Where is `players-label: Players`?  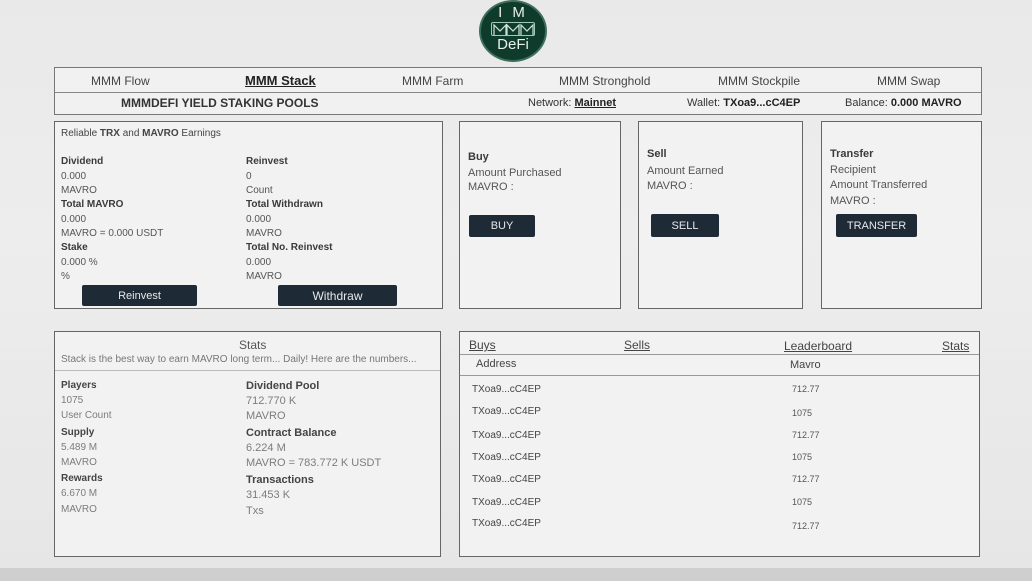
players-label: Players is located at coordinates (79, 385).